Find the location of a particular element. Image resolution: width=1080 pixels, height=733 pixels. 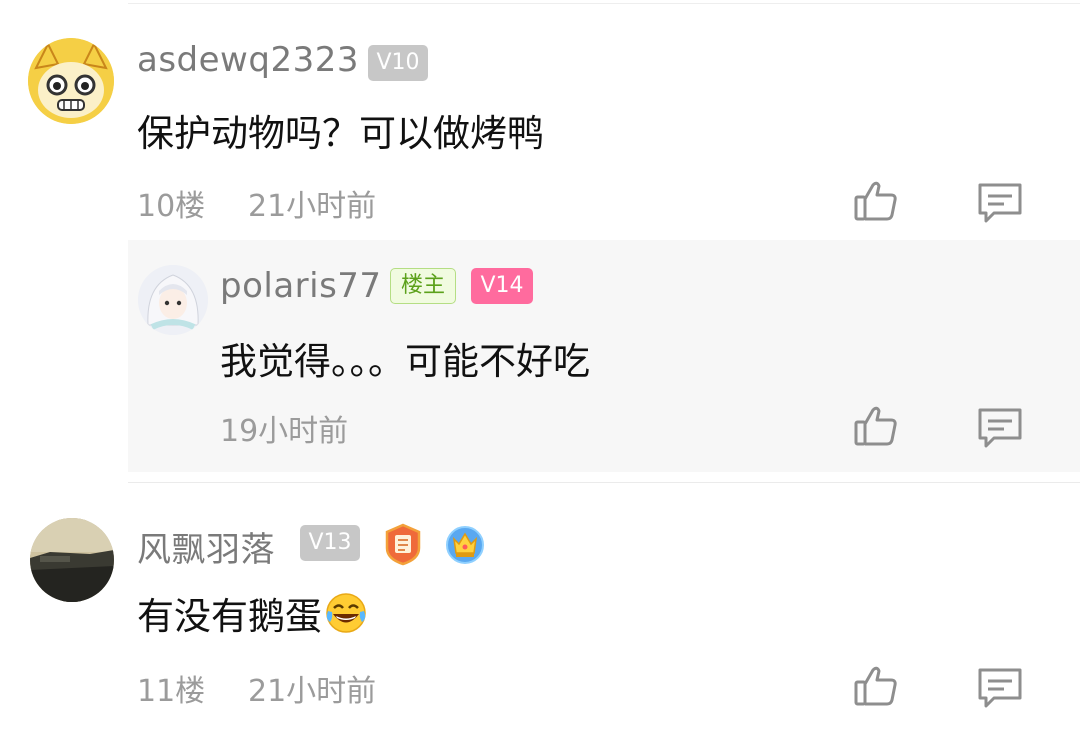

floor-number: 10楼 is located at coordinates (171, 206).